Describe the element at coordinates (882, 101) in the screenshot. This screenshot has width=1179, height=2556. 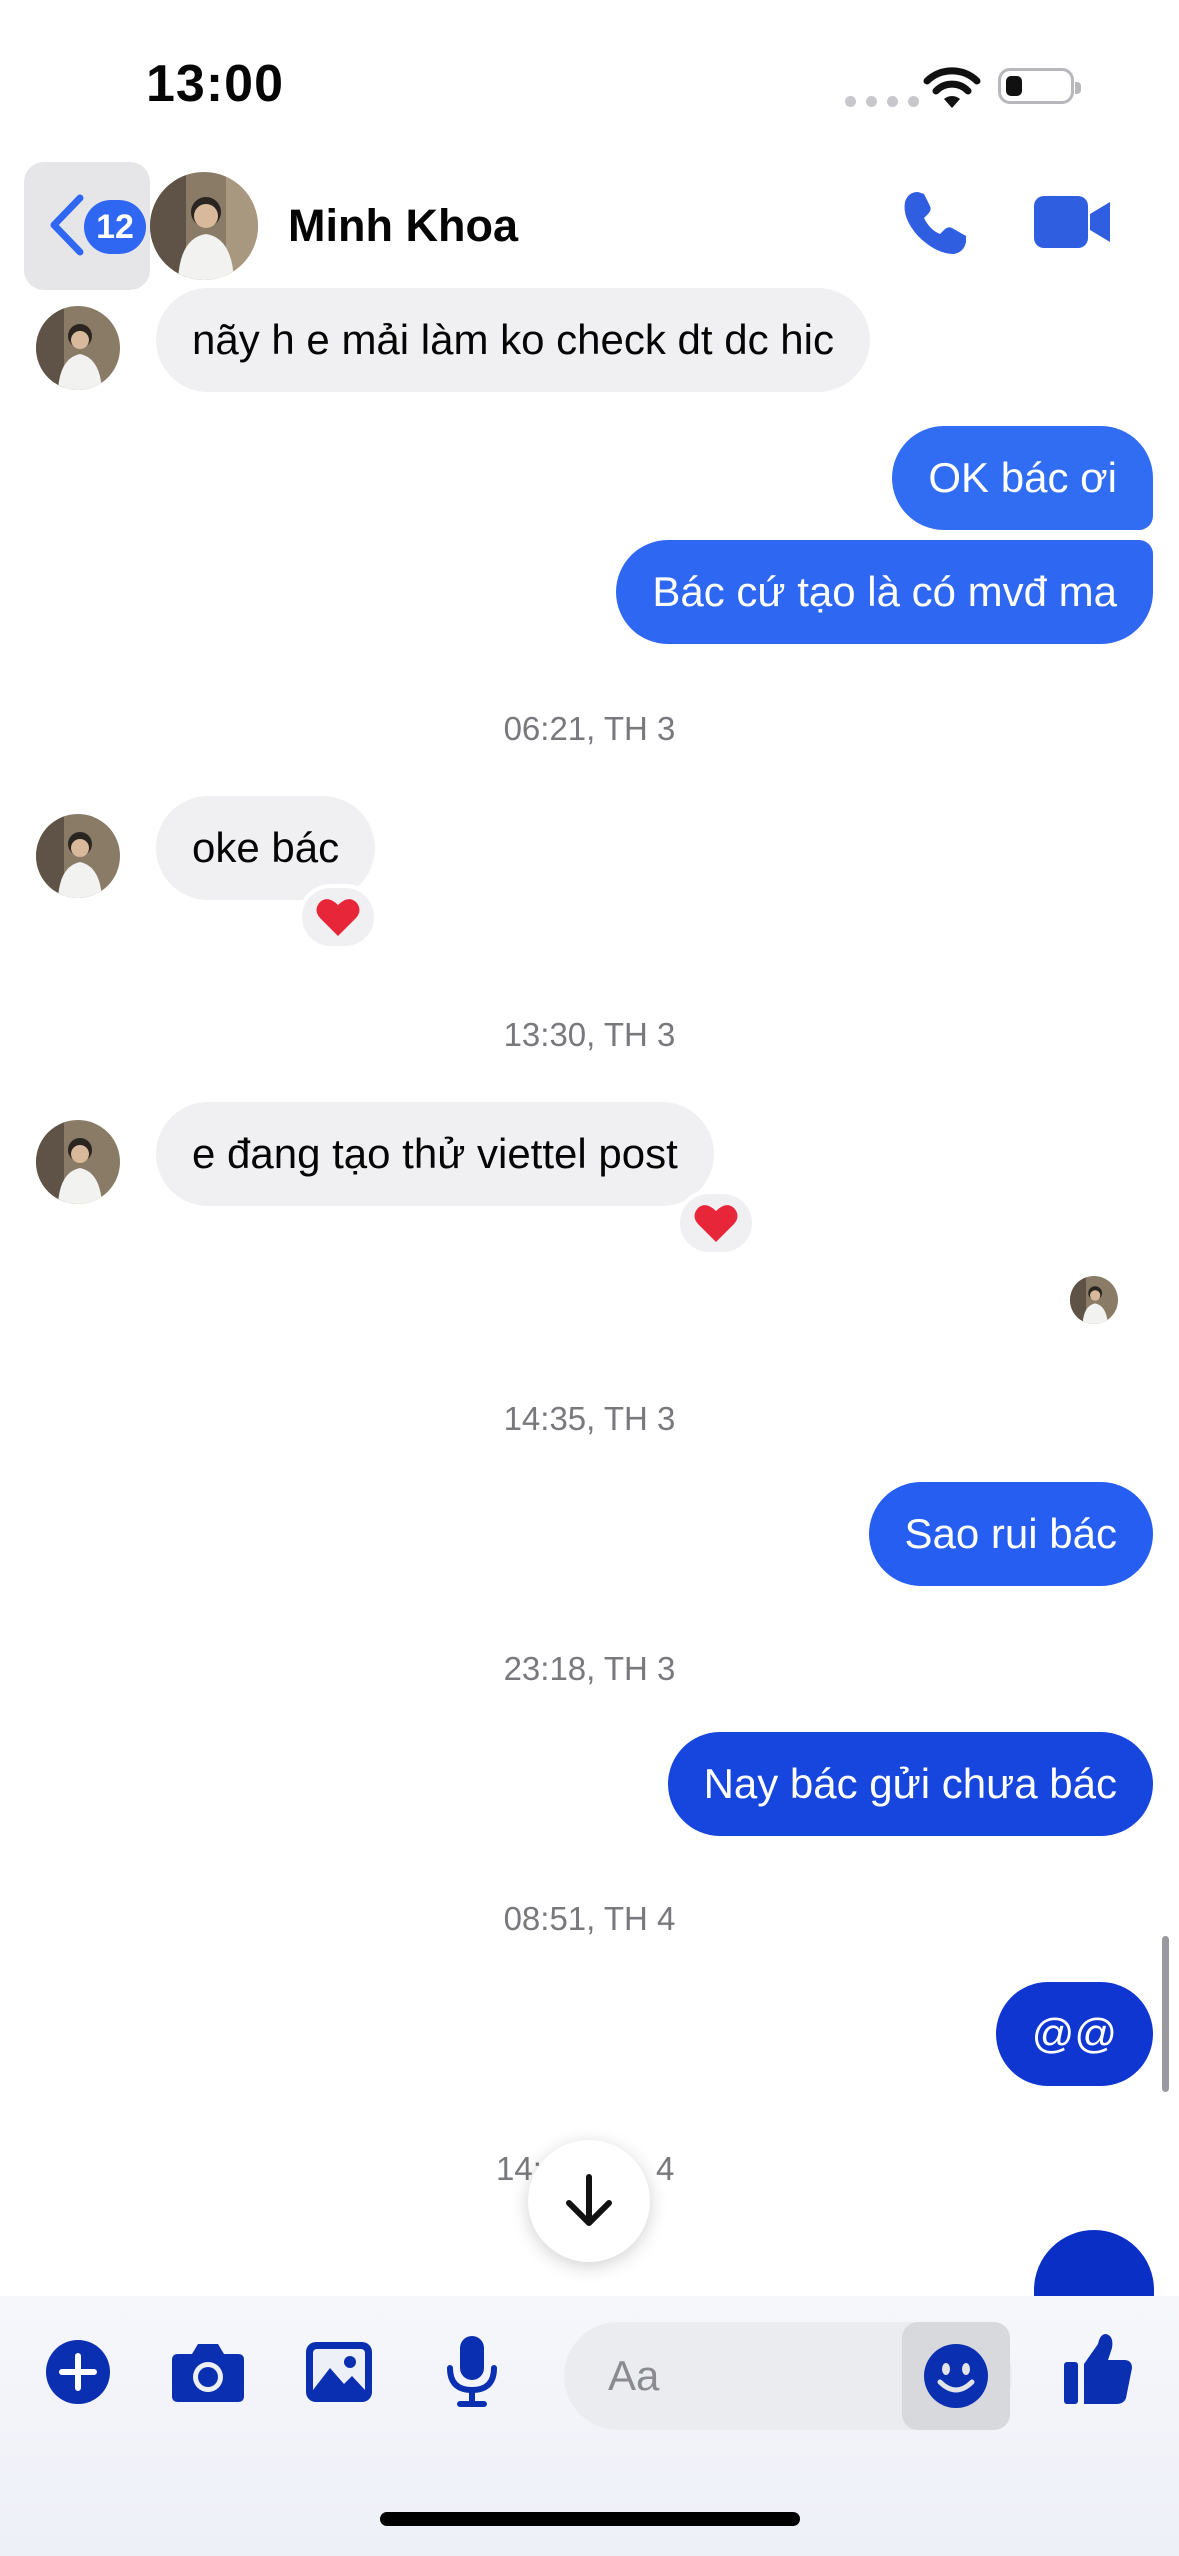
I see `cellular-signal-icon` at that location.